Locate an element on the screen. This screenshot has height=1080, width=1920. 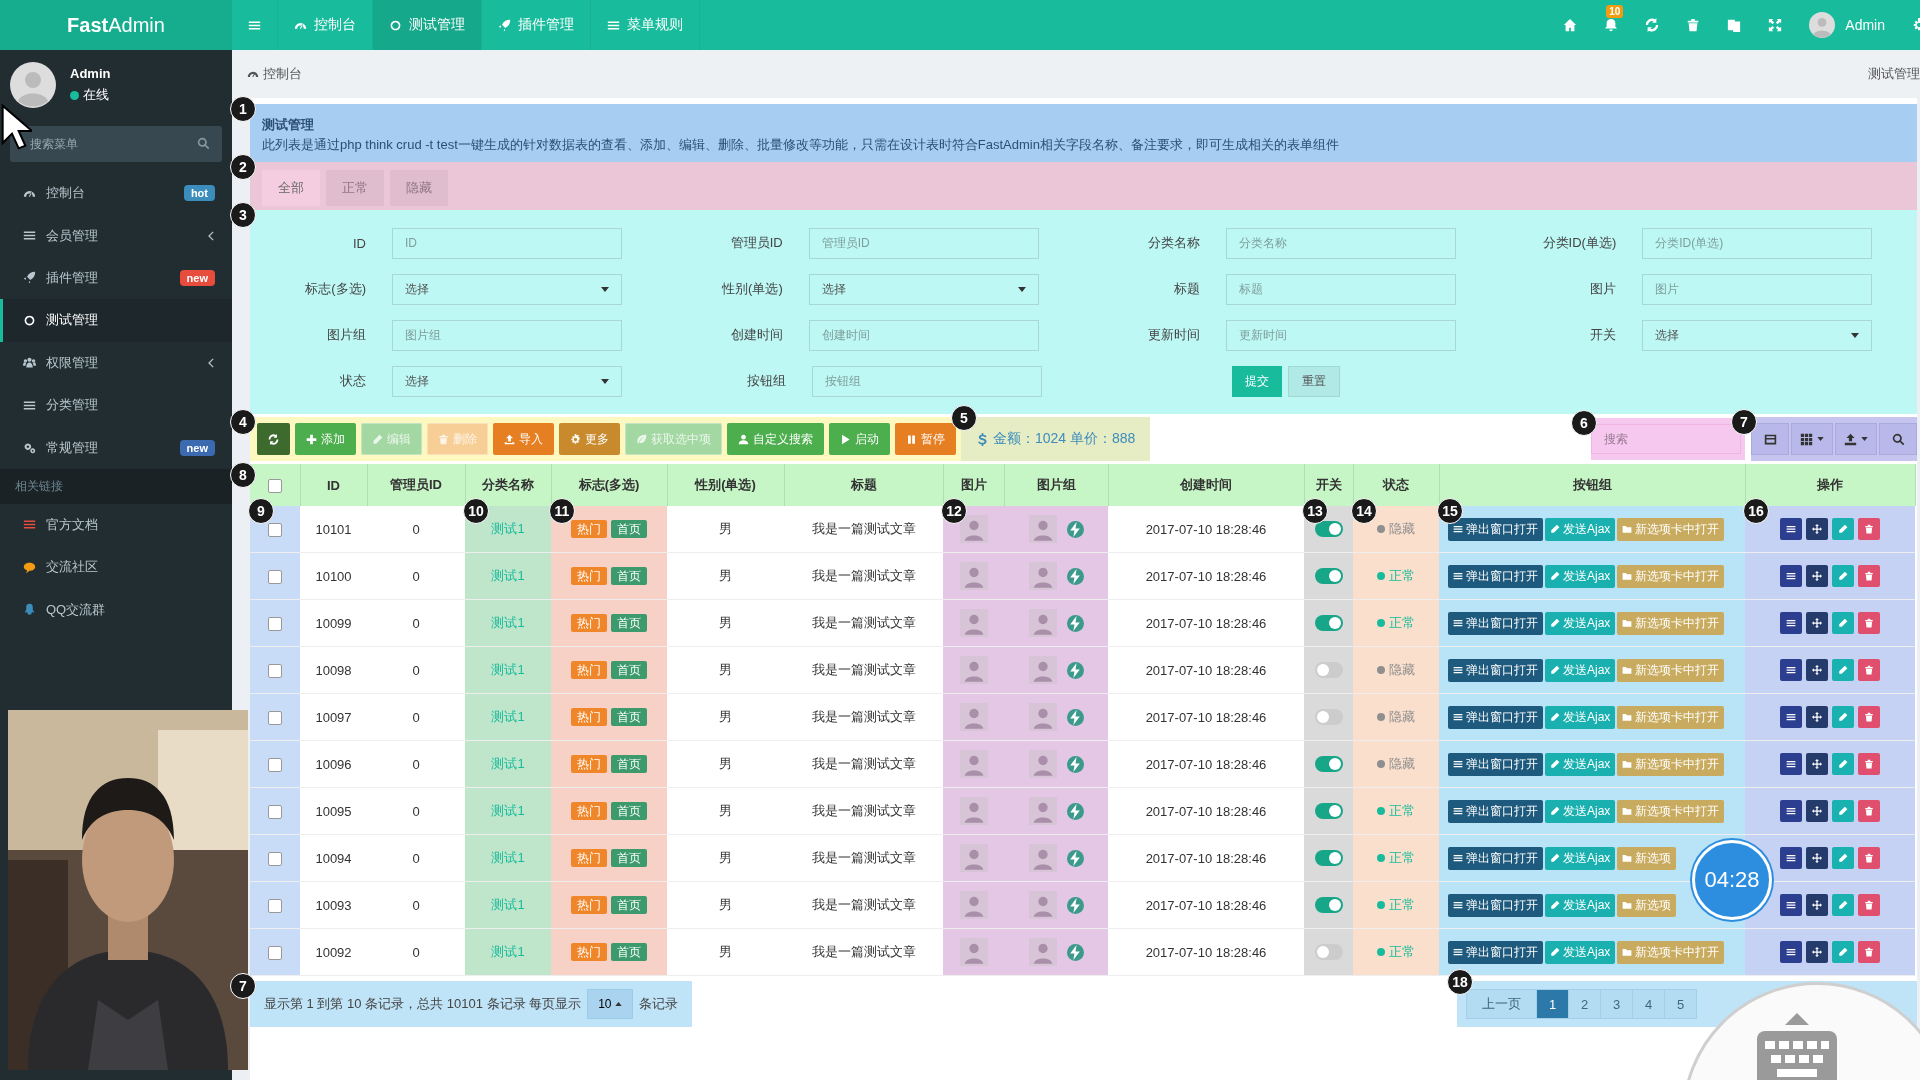
input-field: 标题 is located at coordinates (1340, 289).